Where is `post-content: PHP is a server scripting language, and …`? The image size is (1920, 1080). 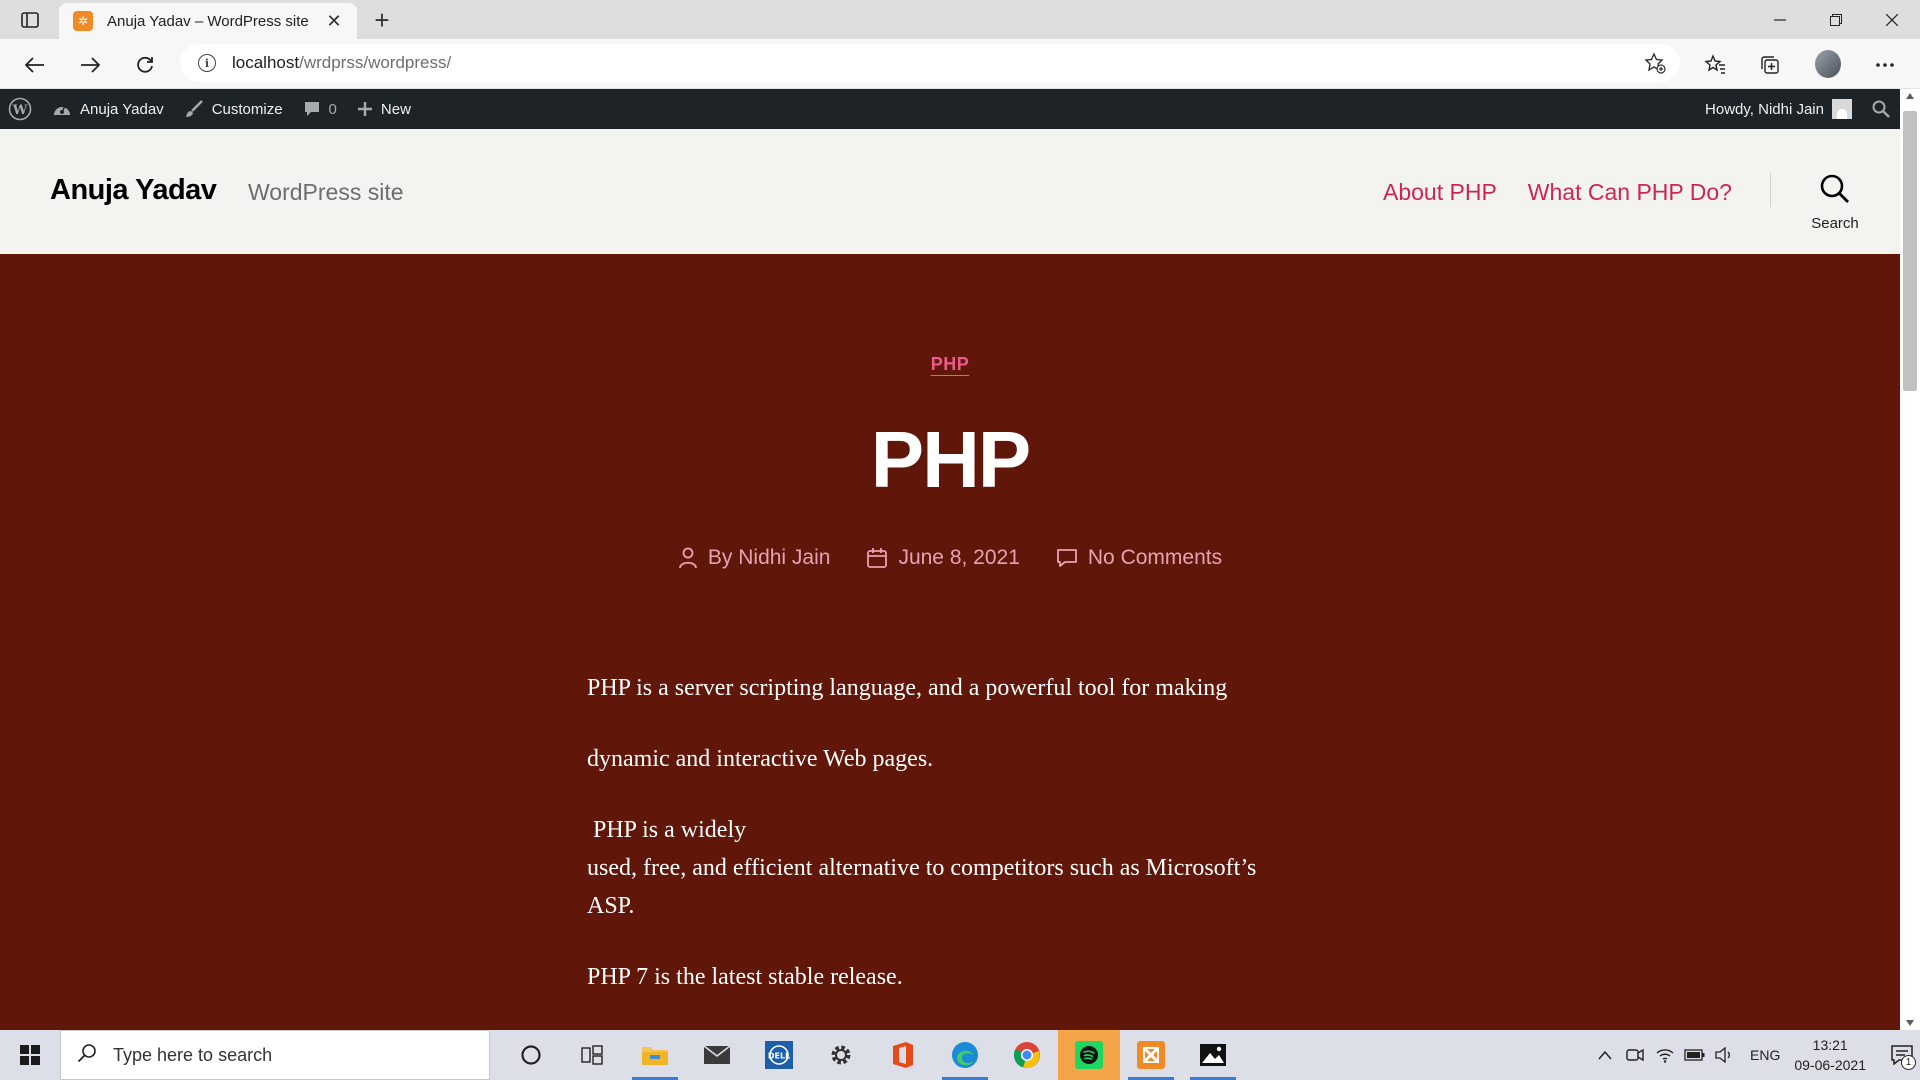 post-content: PHP is a server scripting language, and … is located at coordinates (947, 832).